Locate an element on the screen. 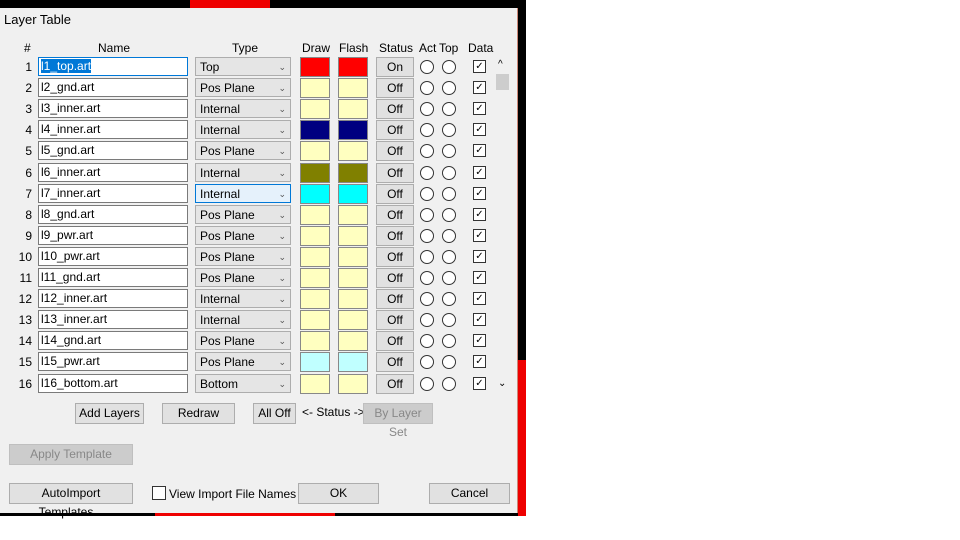 The height and width of the screenshot is (540, 960). all-off-button: All Off is located at coordinates (274, 413).